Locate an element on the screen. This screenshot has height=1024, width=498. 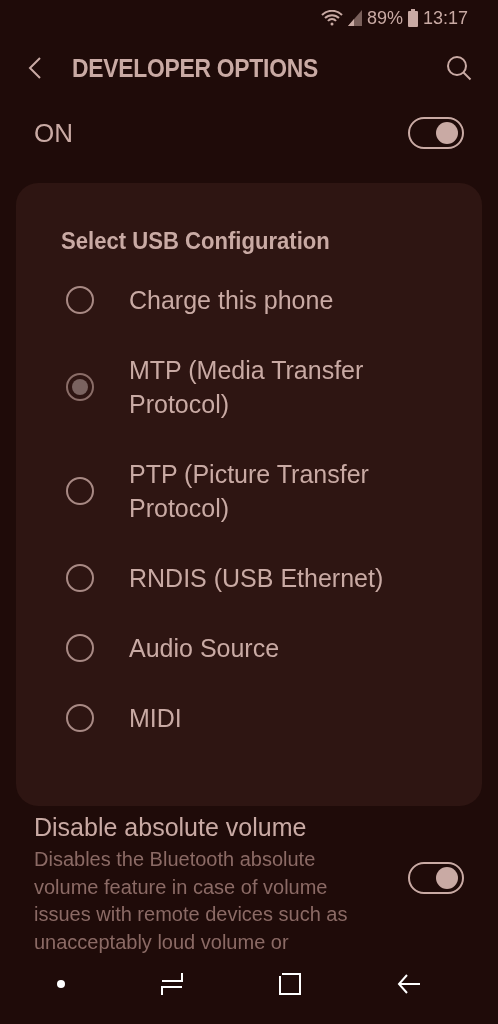
battery-percent: 89% is located at coordinates (384, 18).